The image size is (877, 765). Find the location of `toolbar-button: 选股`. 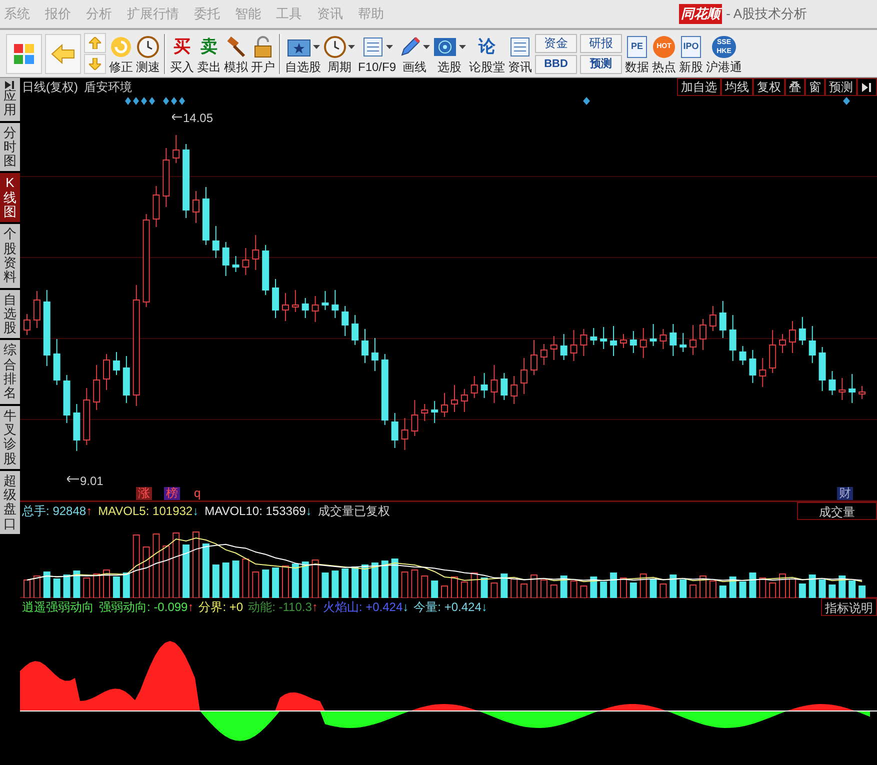

toolbar-button: 选股 is located at coordinates (449, 54).